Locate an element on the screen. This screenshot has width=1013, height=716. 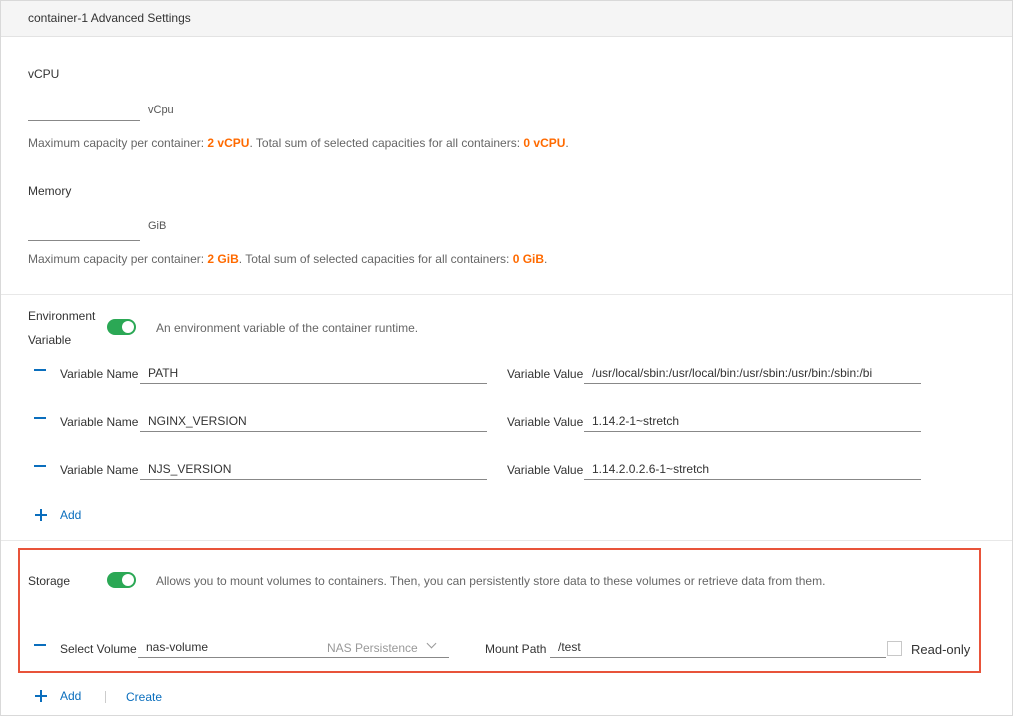
volume-name: nas-volume is located at coordinates (177, 647).